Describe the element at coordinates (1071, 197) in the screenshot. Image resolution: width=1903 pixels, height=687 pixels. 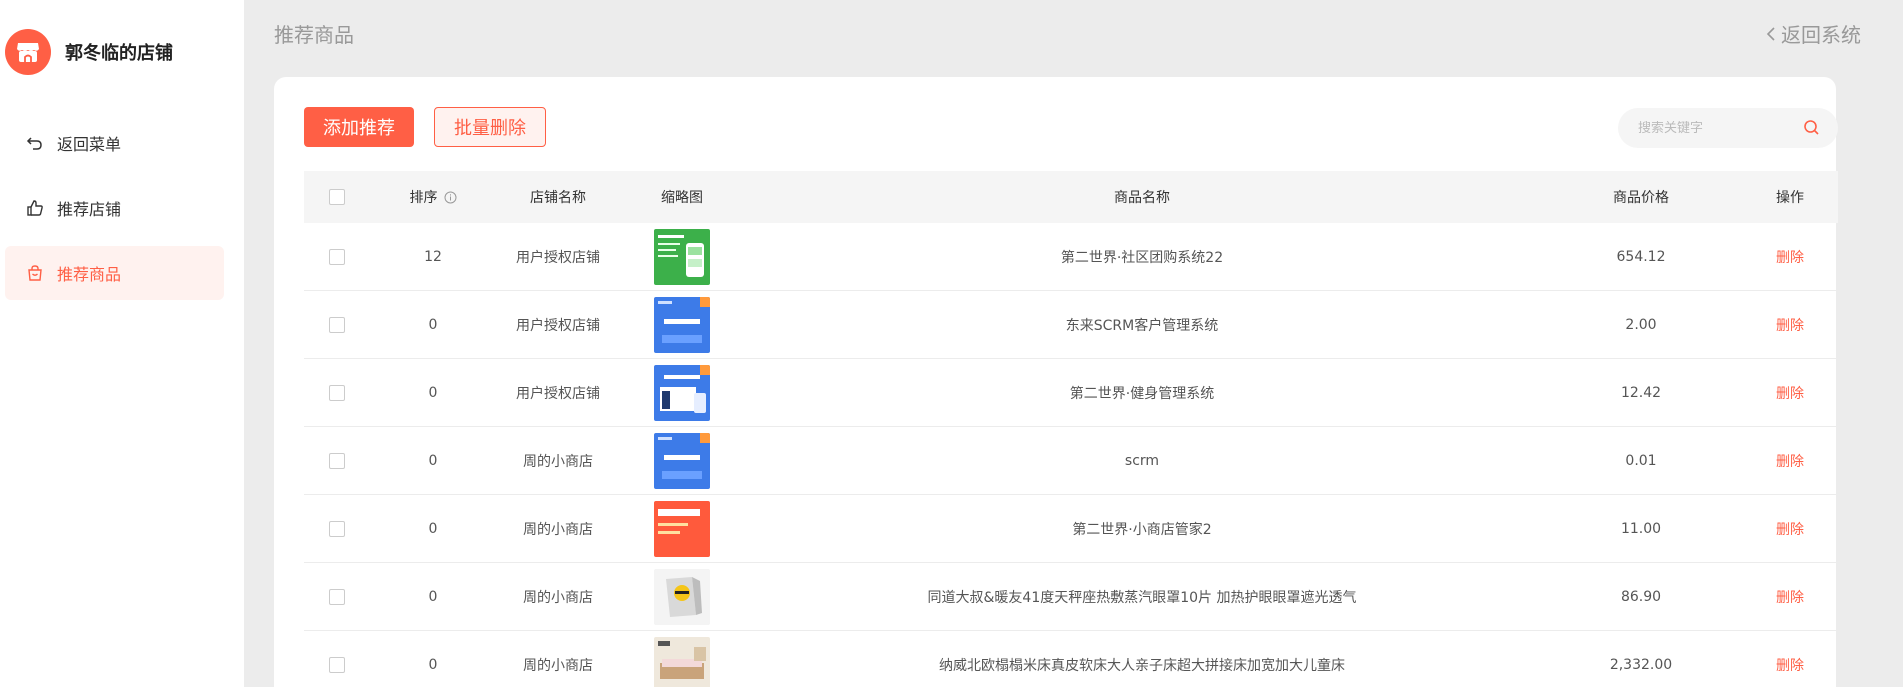
I see `table-header: 排序 店铺名称 缩略图 商品名称 商品价格 操作` at that location.